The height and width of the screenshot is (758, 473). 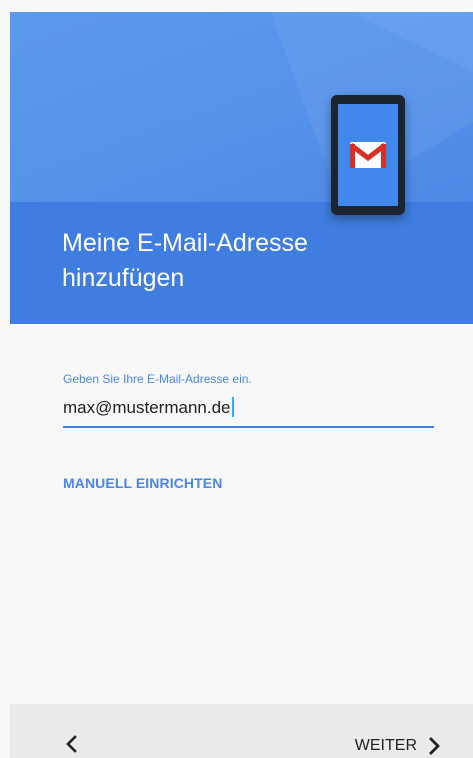 I want to click on gmail-icon, so click(x=368, y=155).